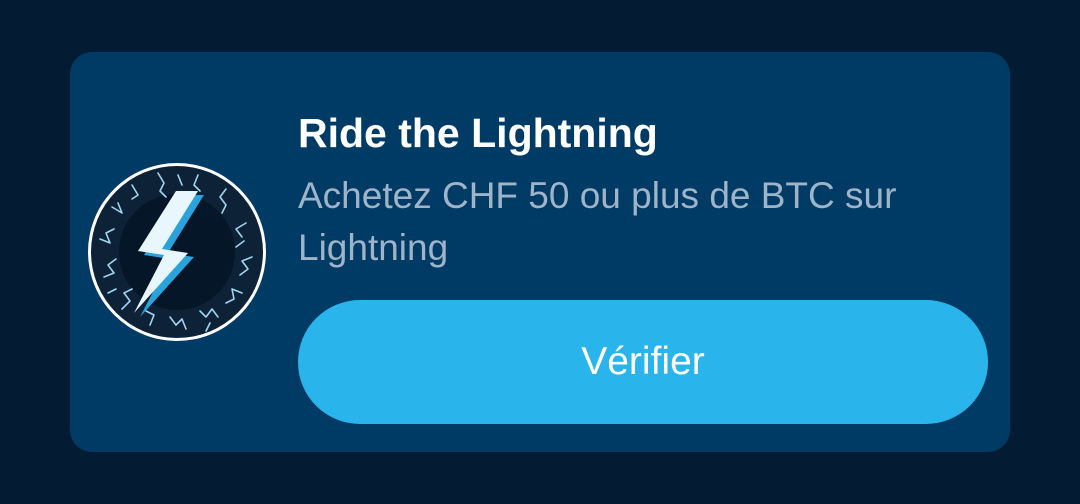 This screenshot has width=1080, height=504. I want to click on lightning-bolt-icon, so click(177, 252).